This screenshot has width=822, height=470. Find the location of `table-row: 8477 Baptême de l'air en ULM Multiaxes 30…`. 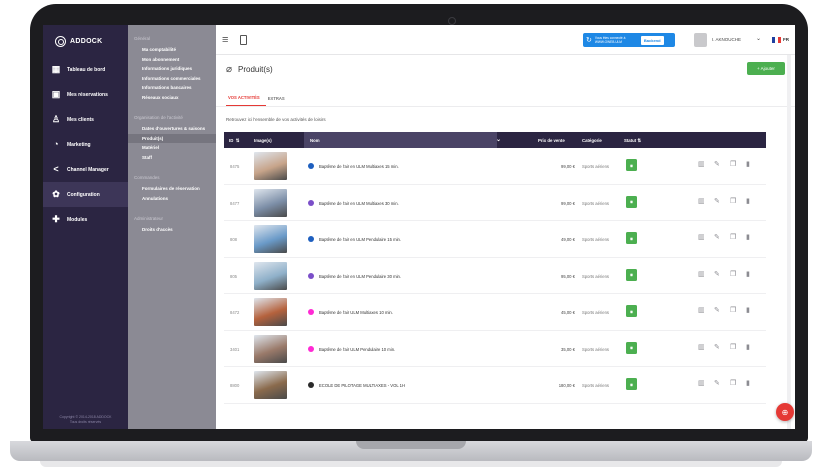

table-row: 8477 Baptême de l'air en ULM Multiaxes 30… is located at coordinates (495, 202).